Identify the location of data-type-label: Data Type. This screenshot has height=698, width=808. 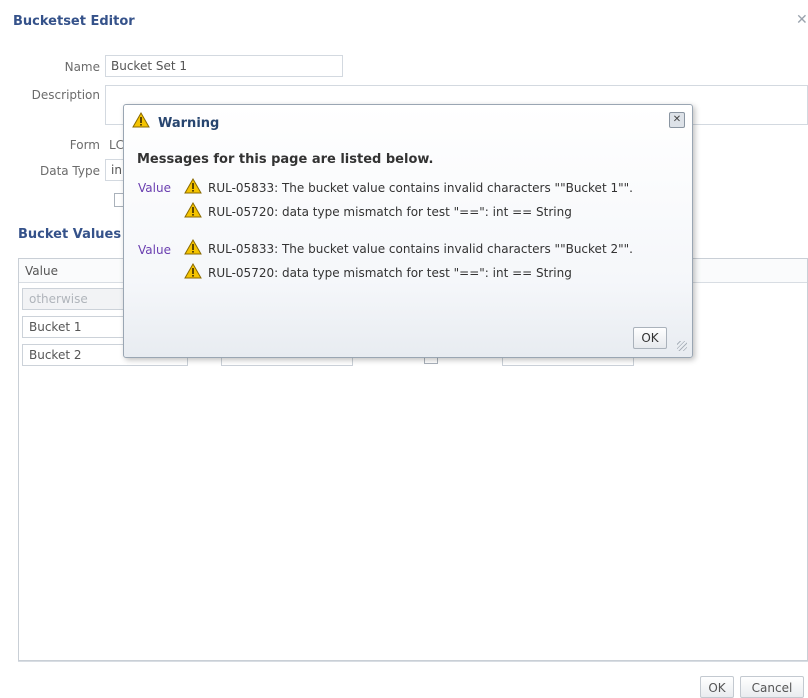
(69, 171).